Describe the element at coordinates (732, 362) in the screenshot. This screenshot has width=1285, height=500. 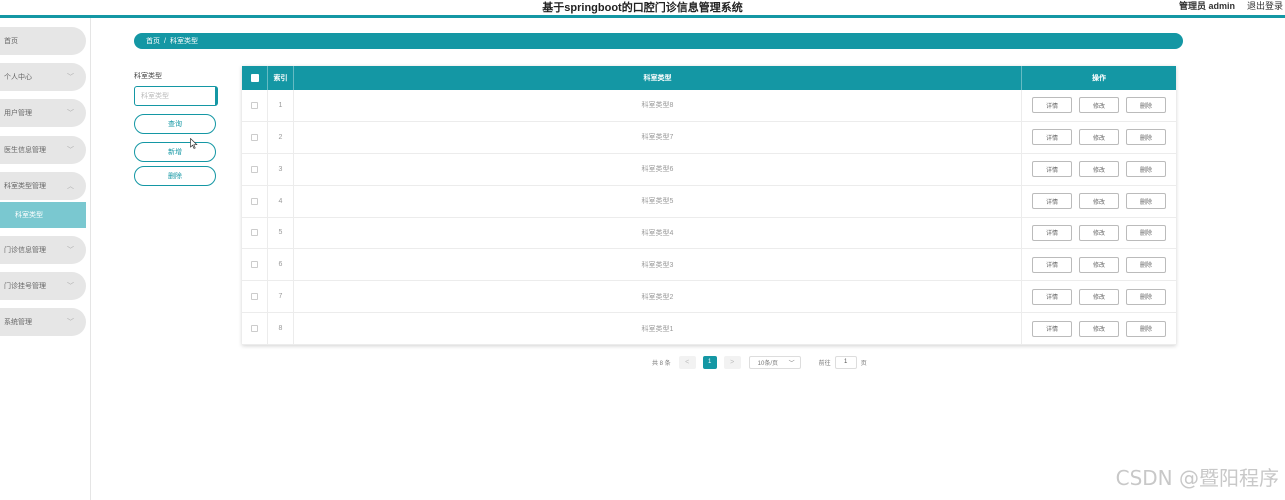
I see `next-page-button: >` at that location.